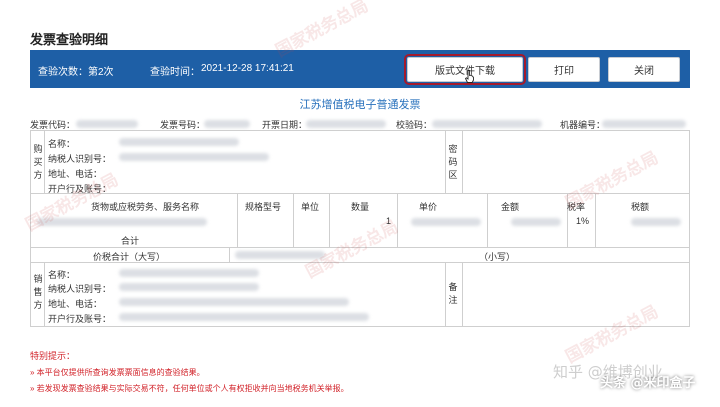  I want to click on total-uppercase-redacted, so click(280, 255).